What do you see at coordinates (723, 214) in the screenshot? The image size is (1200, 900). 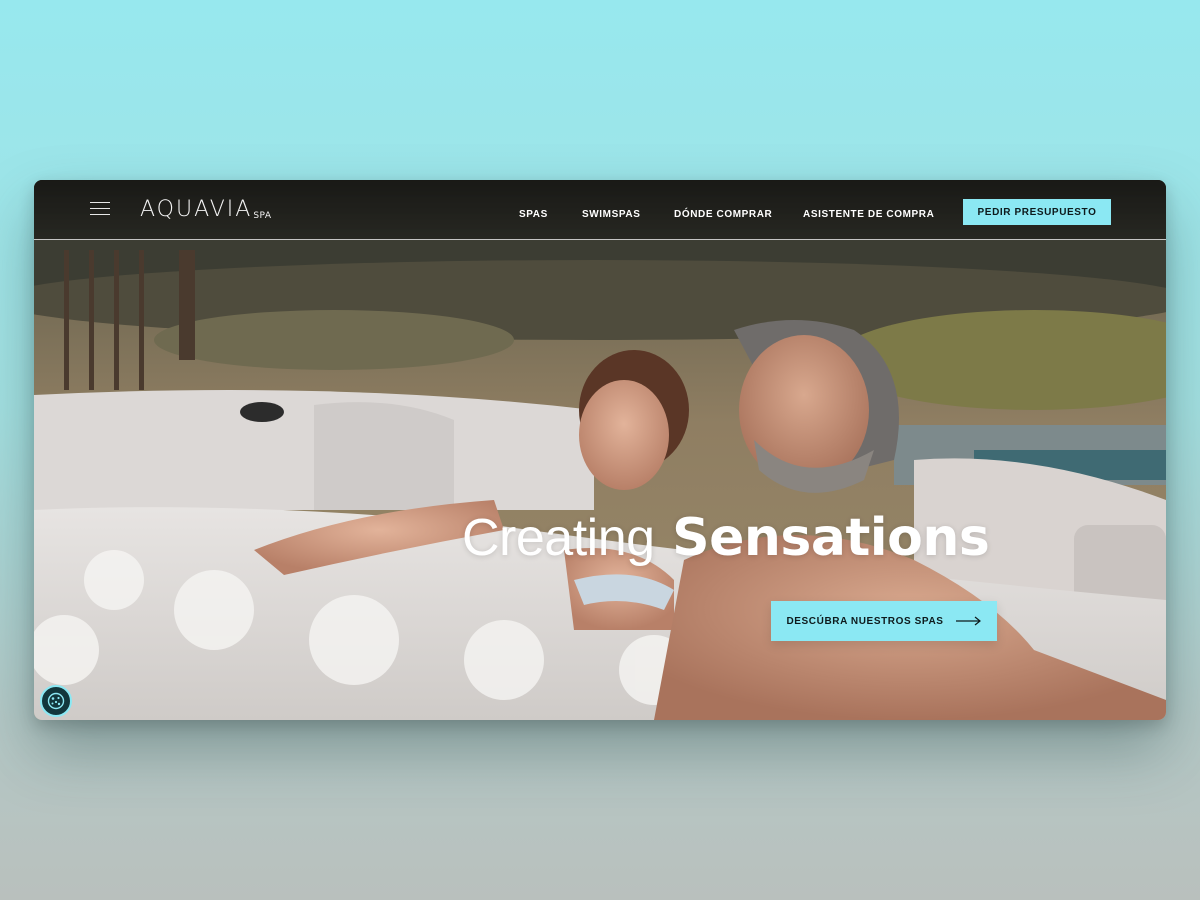 I see `nav-item-donde-comprar: DÓNDE COMPRAR` at bounding box center [723, 214].